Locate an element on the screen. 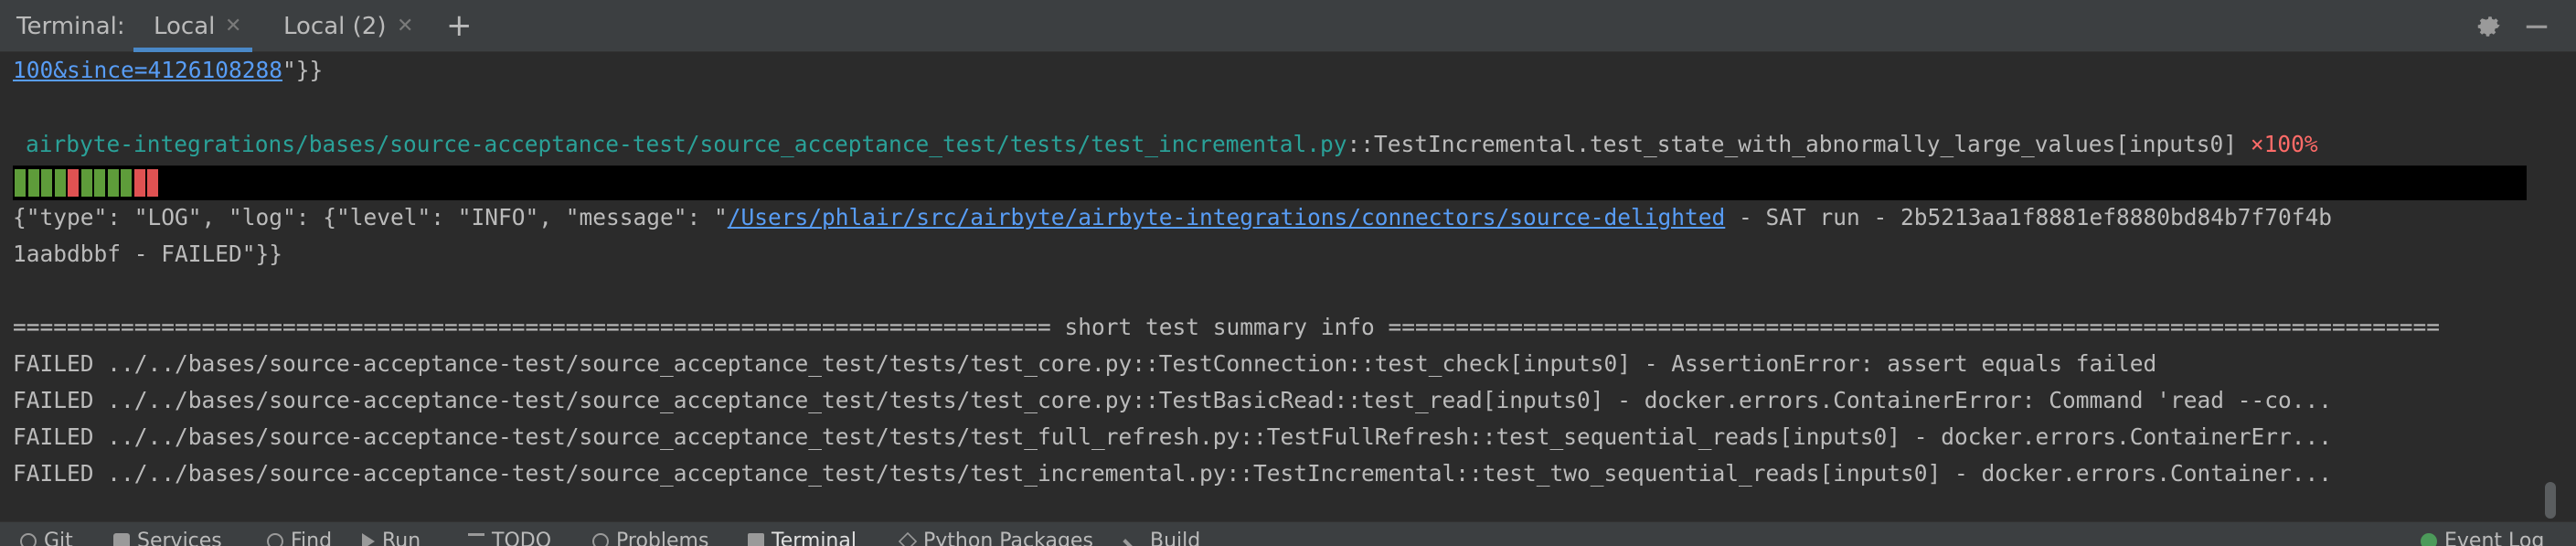  output-line: 1aabdbbf - FAILED"}} is located at coordinates (148, 254).